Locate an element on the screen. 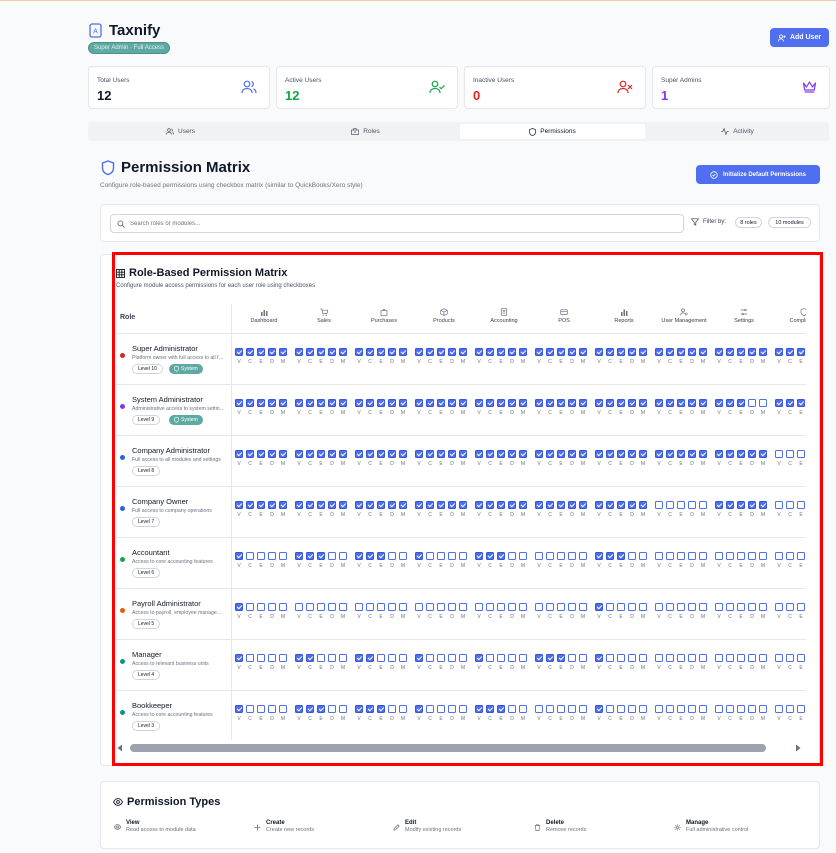  initialize-default-permissions-button: Initialize Default Permissions is located at coordinates (758, 174).